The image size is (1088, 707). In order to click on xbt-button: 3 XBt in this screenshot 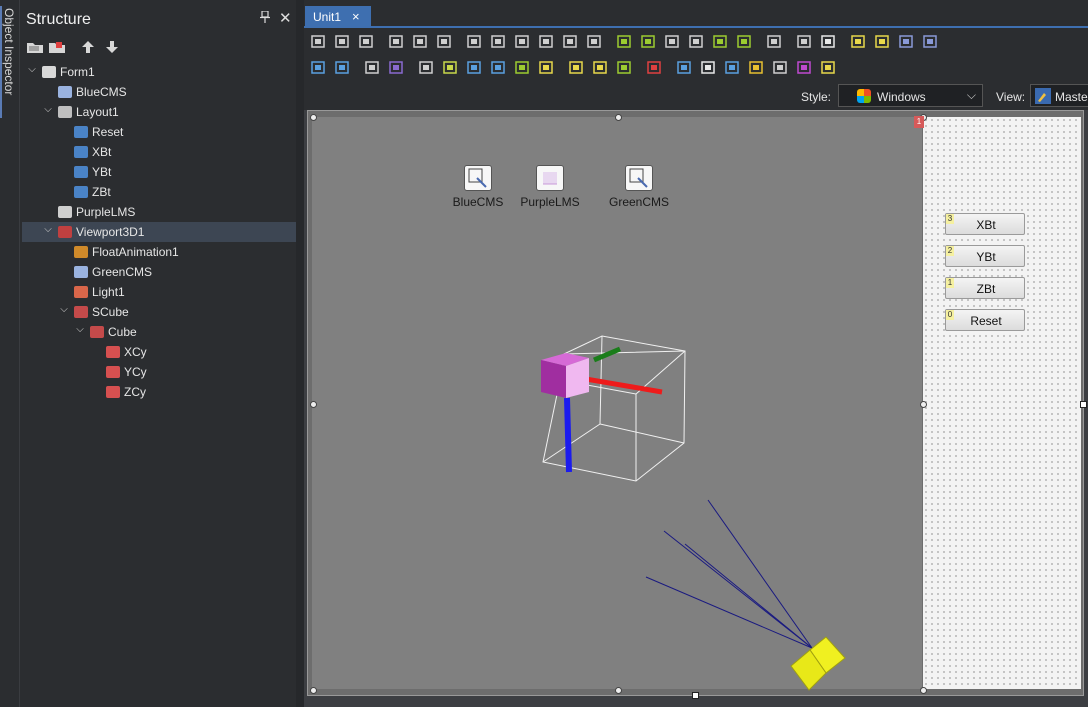, I will do `click(985, 224)`.